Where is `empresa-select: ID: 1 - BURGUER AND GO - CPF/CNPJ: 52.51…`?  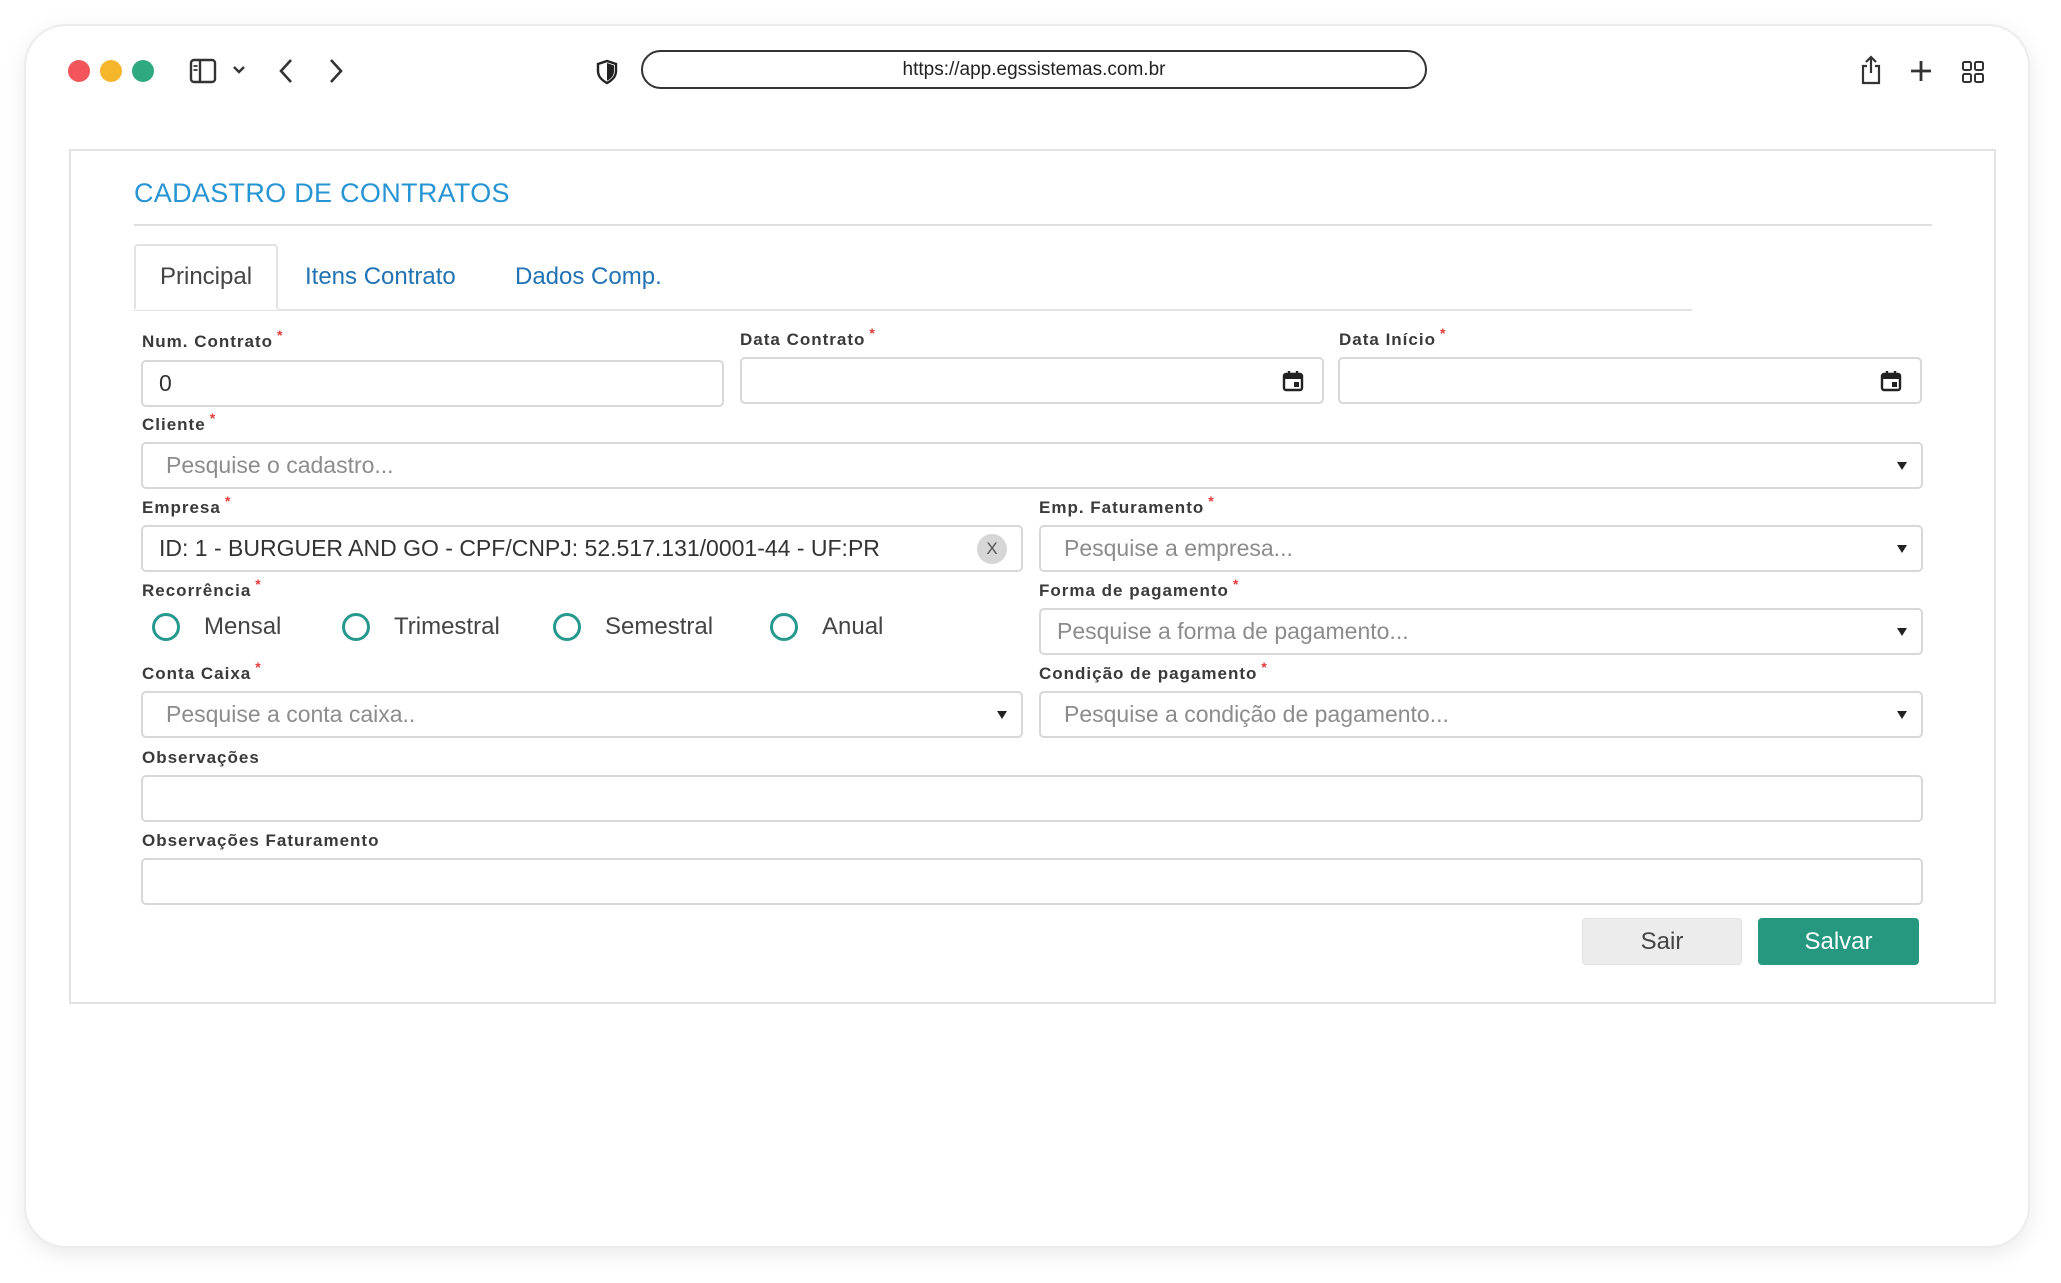 empresa-select: ID: 1 - BURGUER AND GO - CPF/CNPJ: 52.51… is located at coordinates (582, 548).